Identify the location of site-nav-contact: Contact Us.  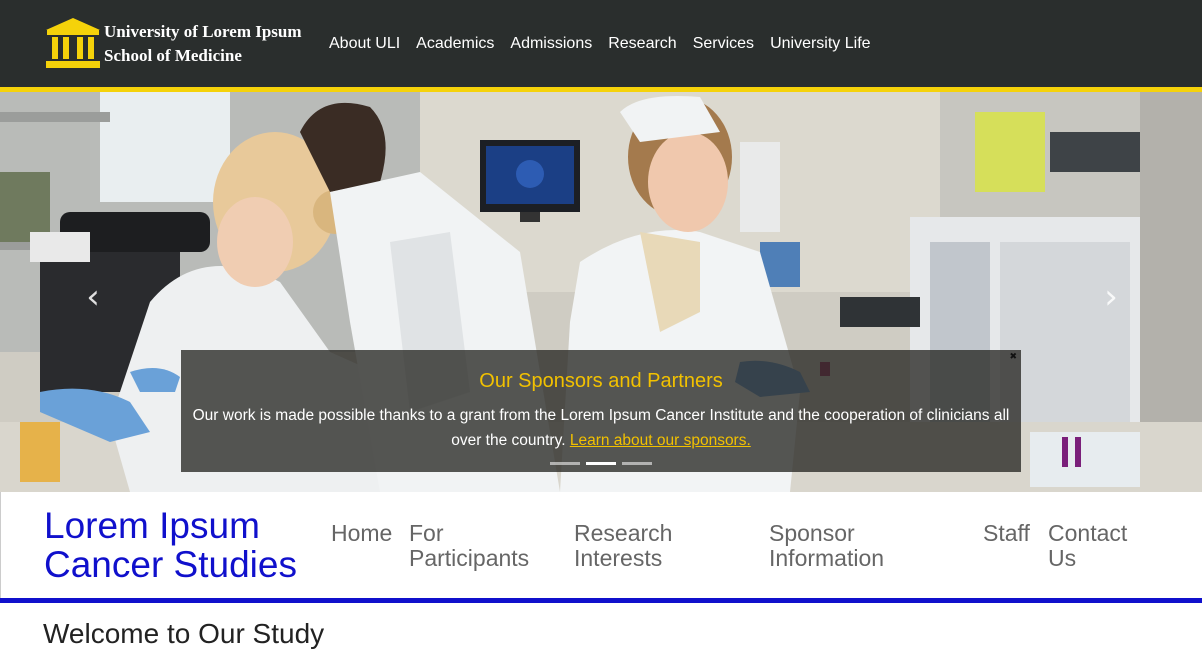
(1093, 546).